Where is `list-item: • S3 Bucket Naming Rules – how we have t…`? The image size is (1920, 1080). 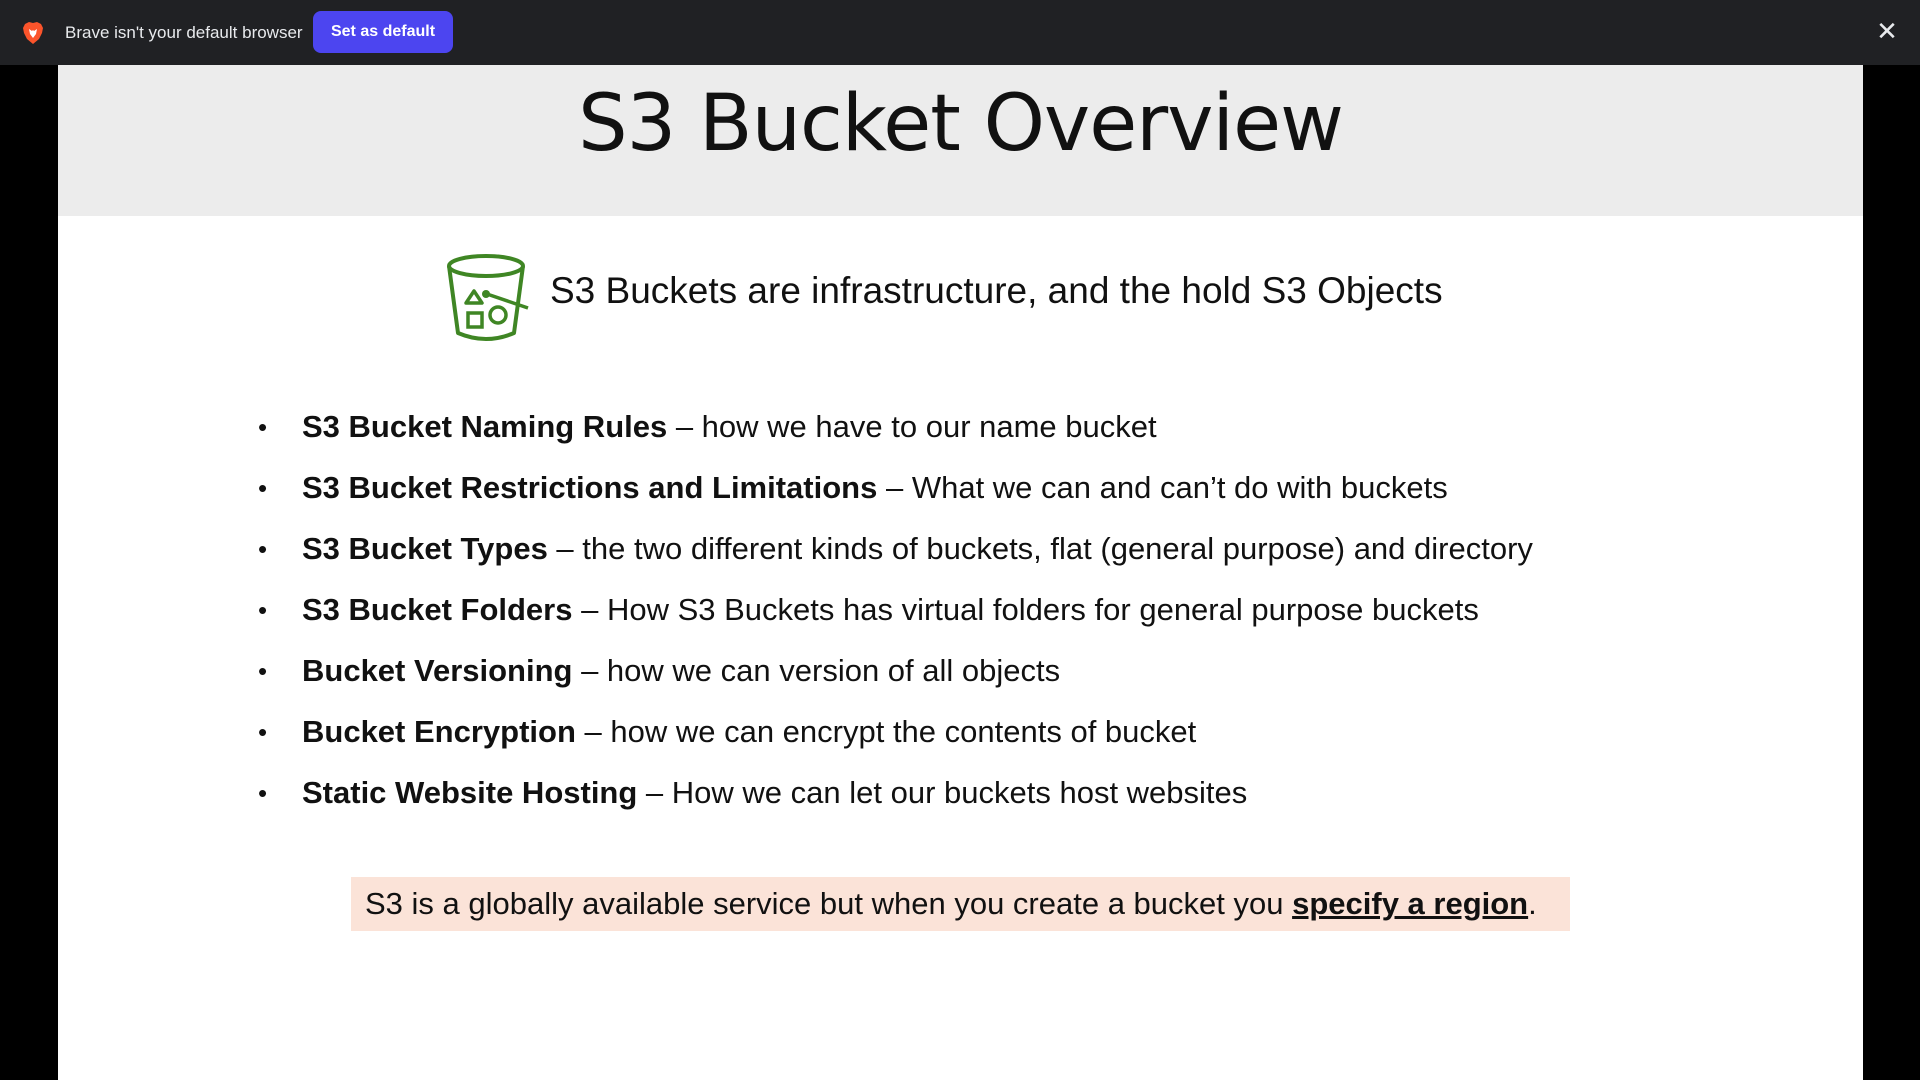
list-item: • S3 Bucket Naming Rules – how we have t… is located at coordinates (978, 437).